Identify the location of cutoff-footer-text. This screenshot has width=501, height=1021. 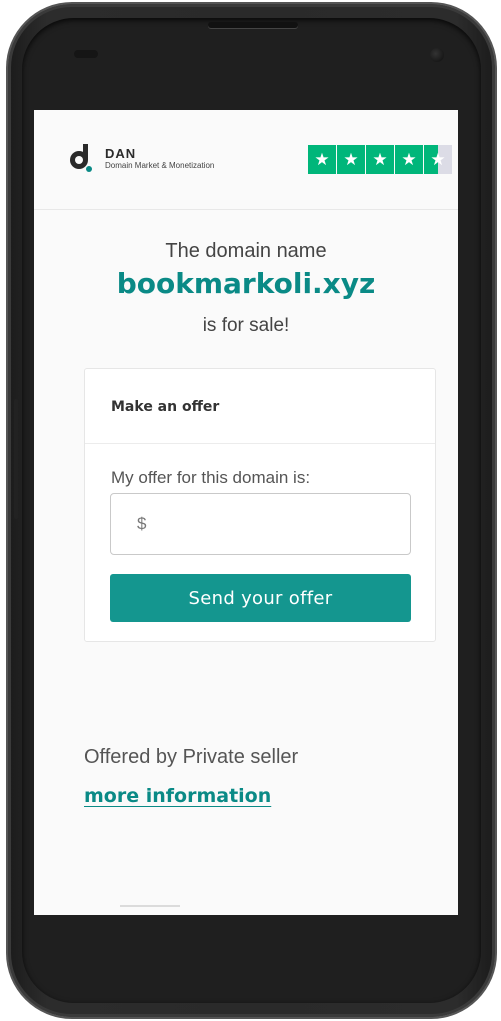
(150, 910).